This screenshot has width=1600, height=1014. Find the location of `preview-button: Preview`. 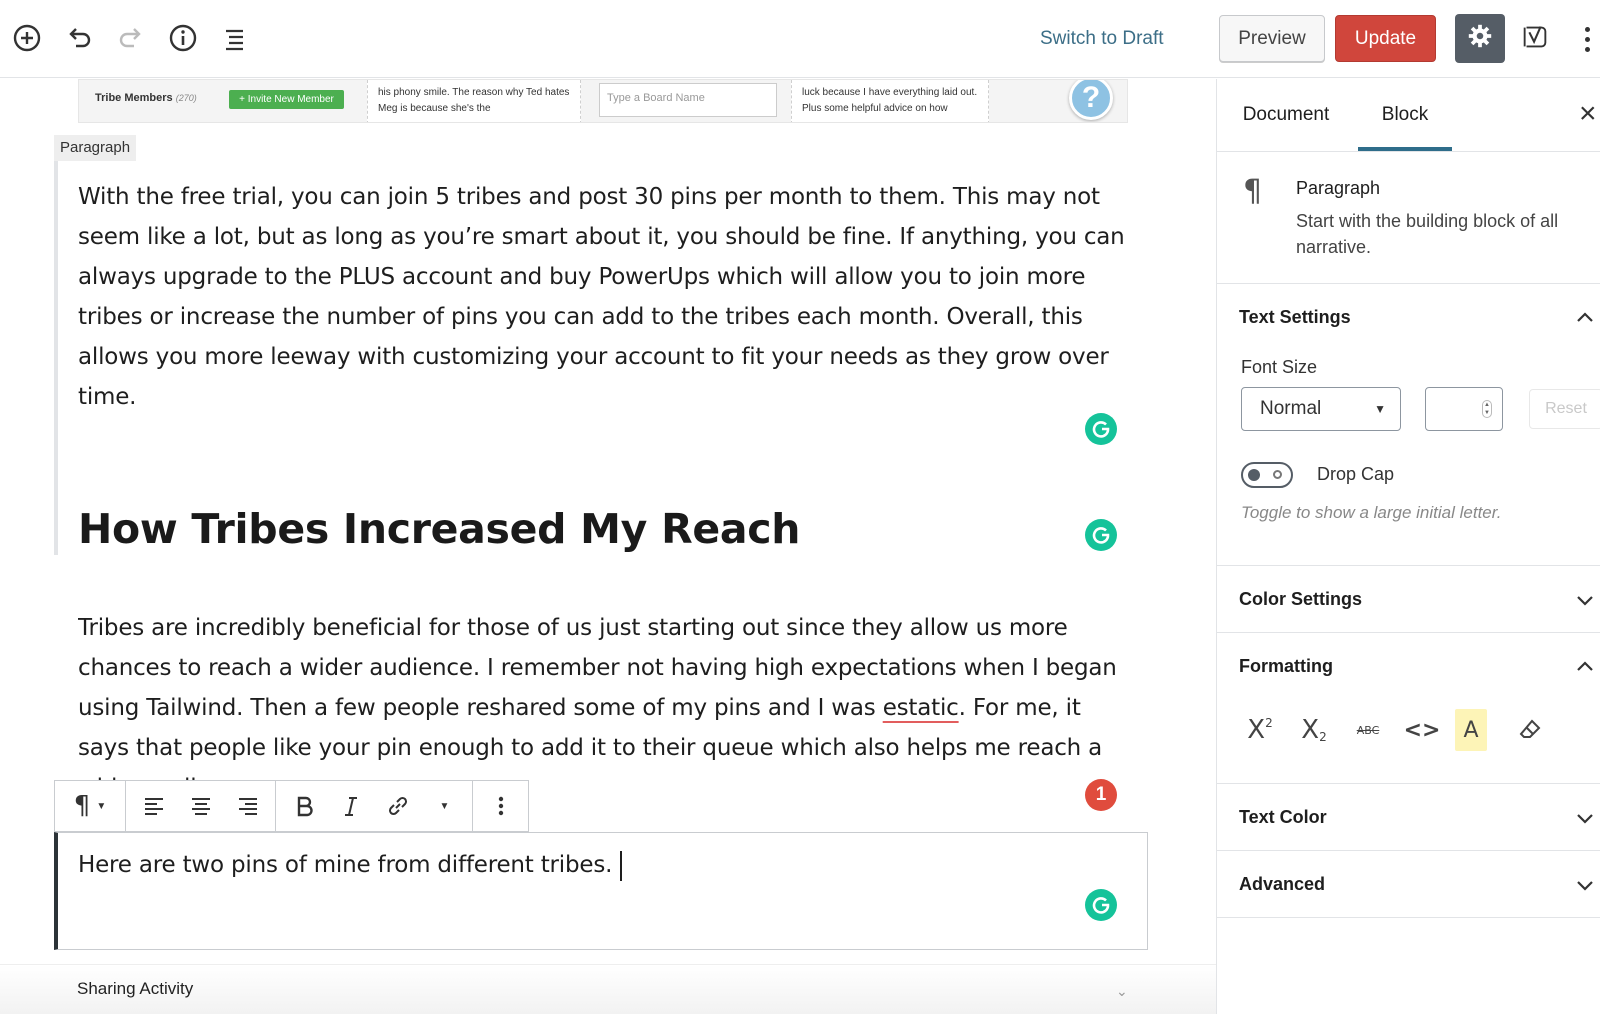

preview-button: Preview is located at coordinates (1272, 38).